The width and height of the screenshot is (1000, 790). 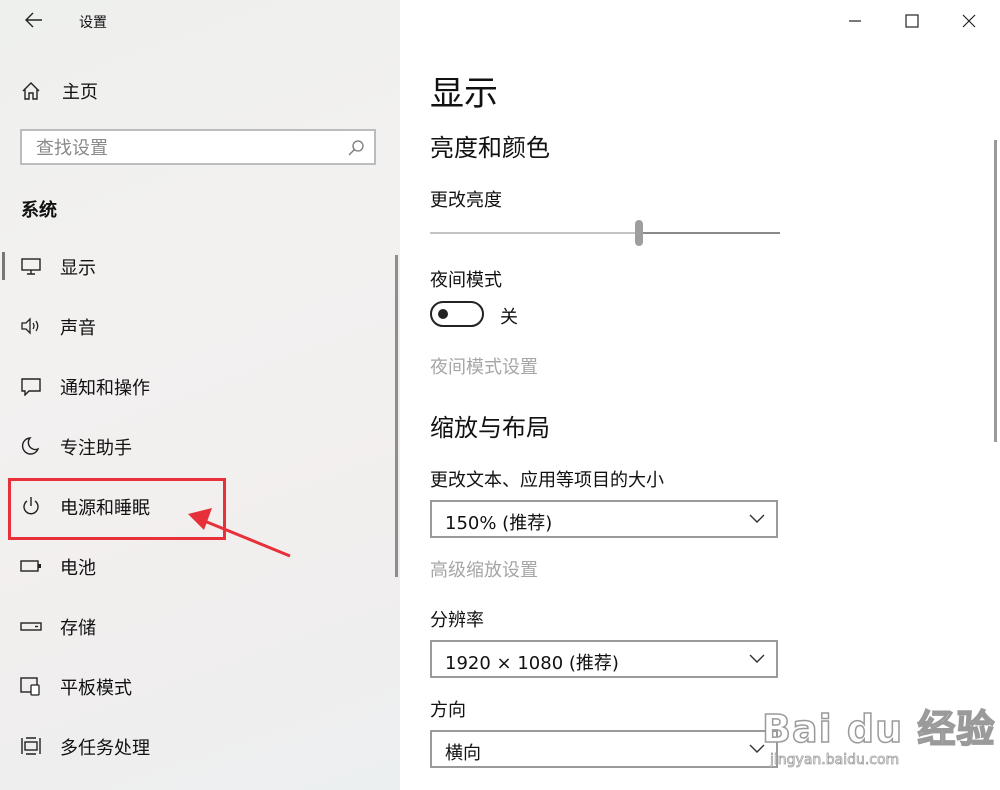 What do you see at coordinates (466, 280) in the screenshot?
I see `night-mode-label: 夜间模式` at bounding box center [466, 280].